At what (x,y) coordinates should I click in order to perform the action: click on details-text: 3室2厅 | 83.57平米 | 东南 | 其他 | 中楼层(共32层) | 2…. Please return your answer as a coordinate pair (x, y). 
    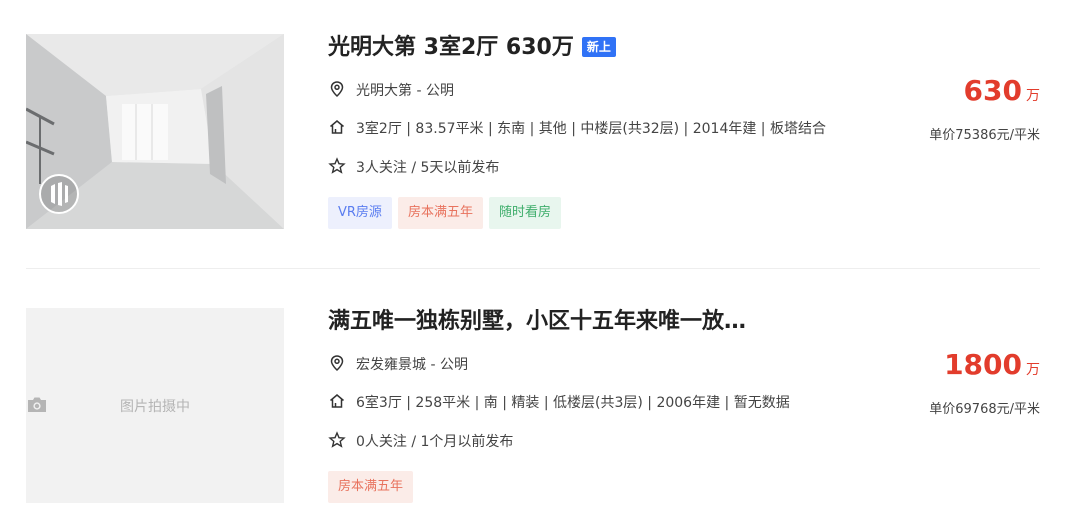
    Looking at the image, I should click on (591, 129).